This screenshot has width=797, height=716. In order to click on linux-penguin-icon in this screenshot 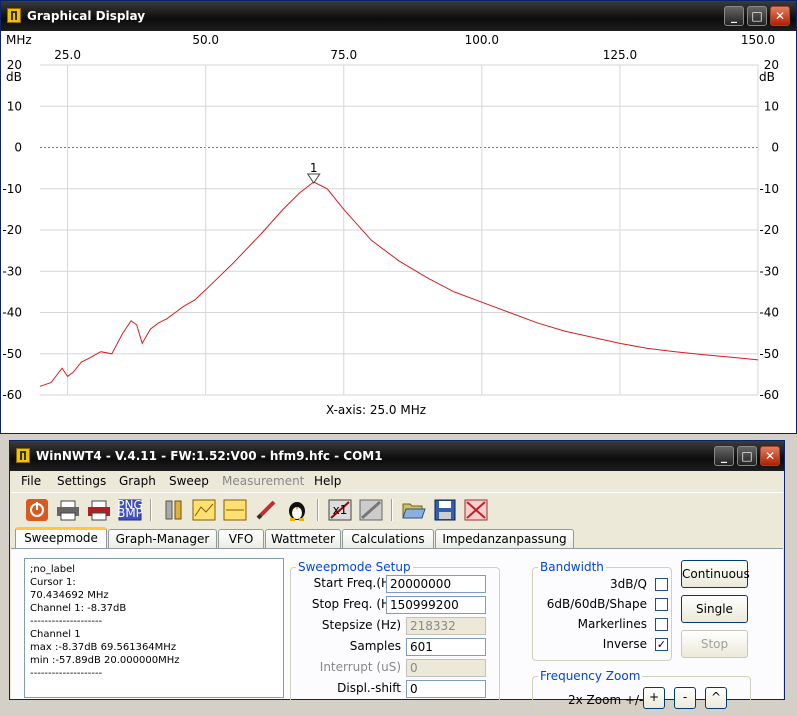, I will do `click(297, 510)`.